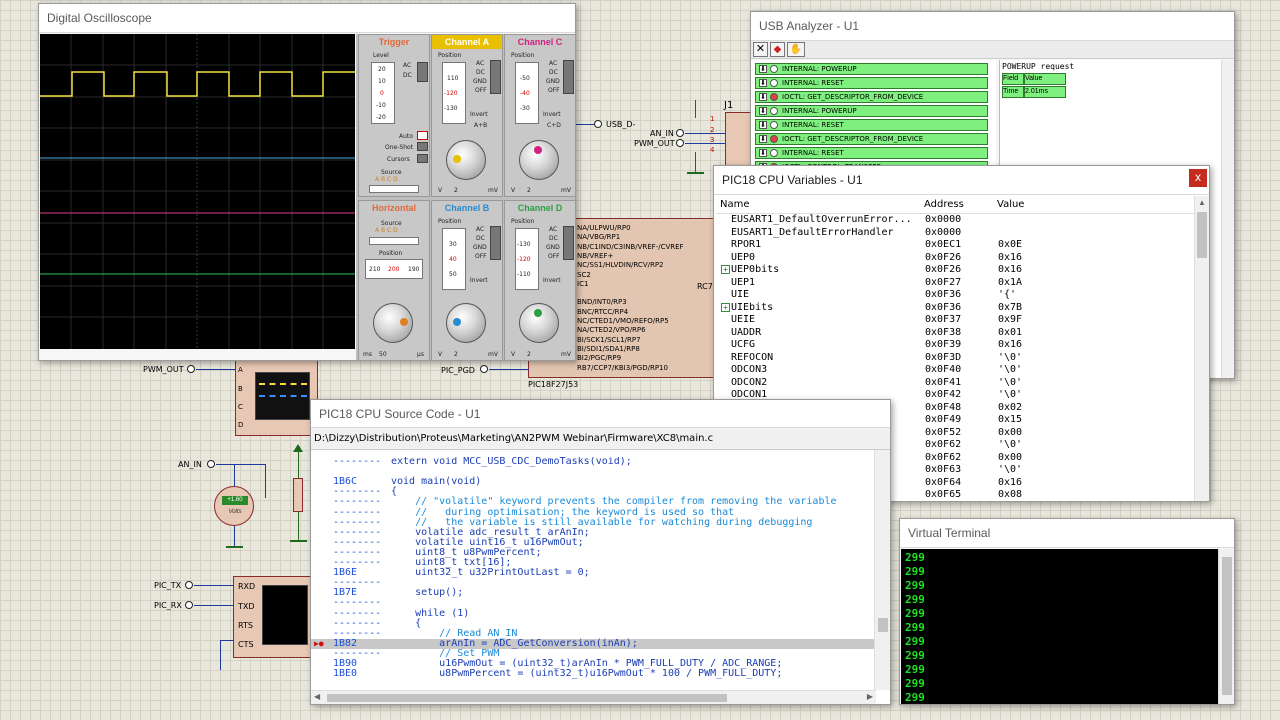  What do you see at coordinates (568, 77) in the screenshot?
I see `channel-c-coupling-switch` at bounding box center [568, 77].